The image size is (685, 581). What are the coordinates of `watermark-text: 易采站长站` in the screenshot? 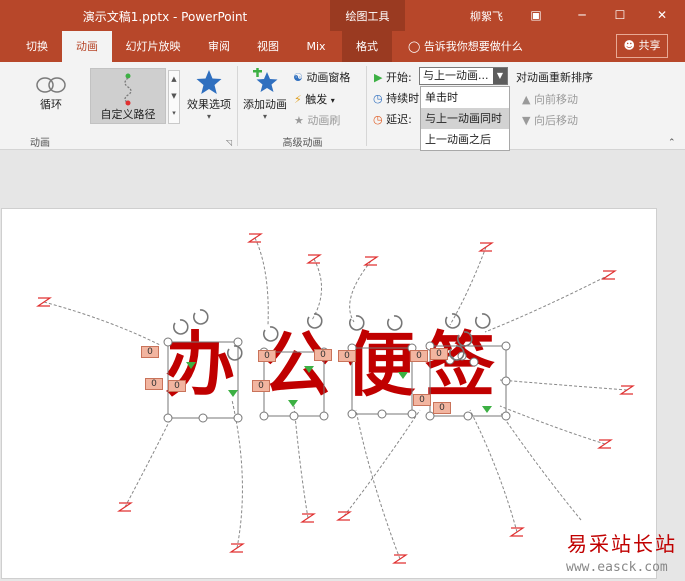 It's located at (622, 544).